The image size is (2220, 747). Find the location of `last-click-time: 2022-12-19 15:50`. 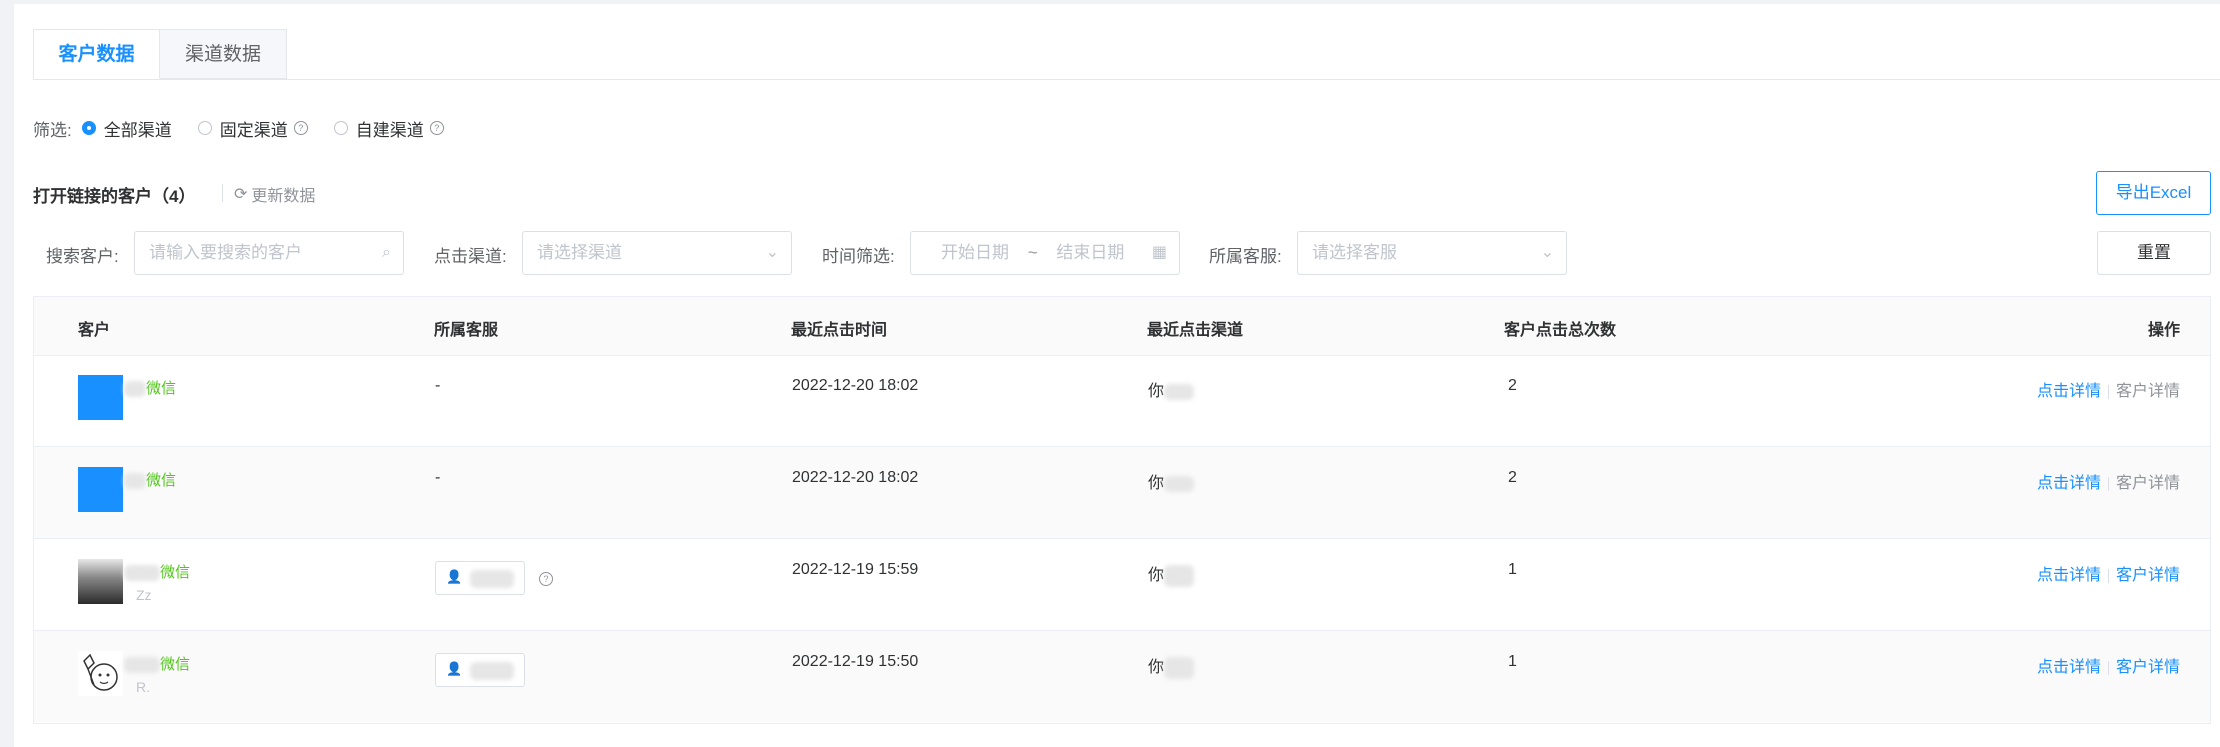

last-click-time: 2022-12-19 15:50 is located at coordinates (855, 661).